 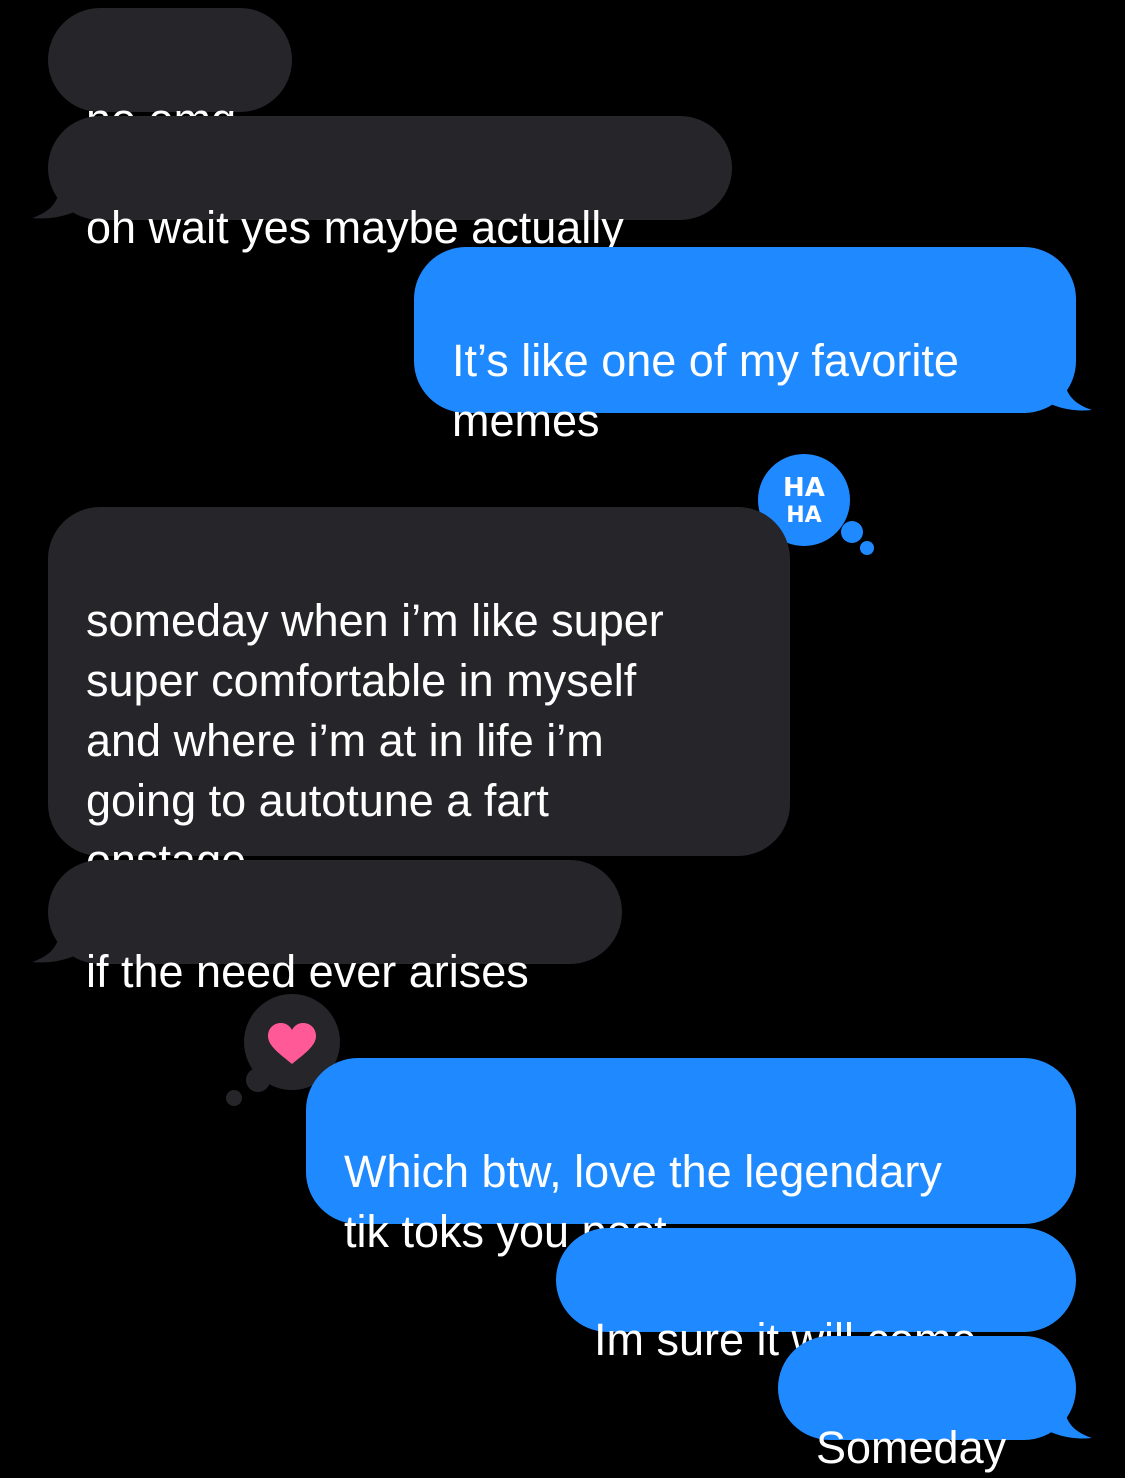 I want to click on message-text: It’s like one of my favorite memes, so click(x=705, y=390).